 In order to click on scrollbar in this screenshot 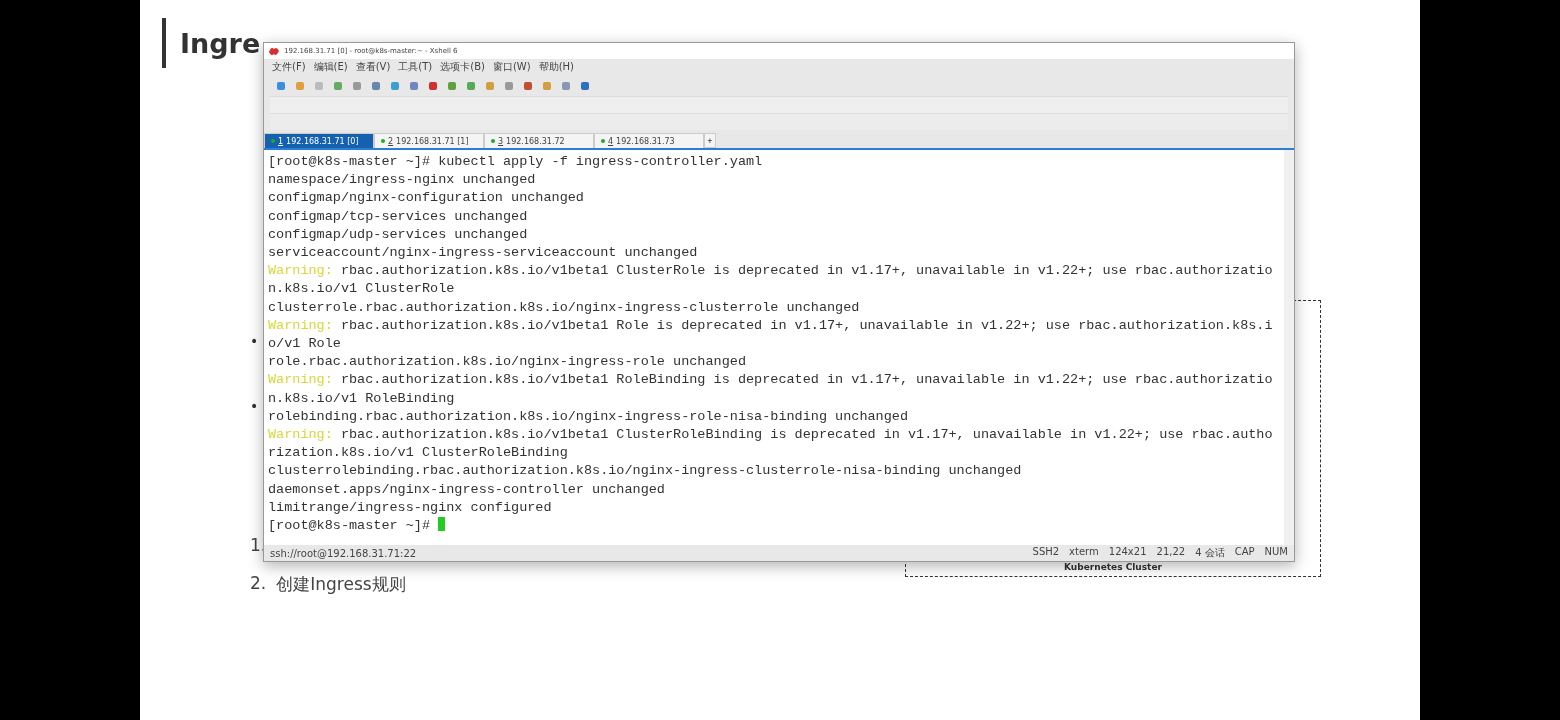, I will do `click(1289, 347)`.